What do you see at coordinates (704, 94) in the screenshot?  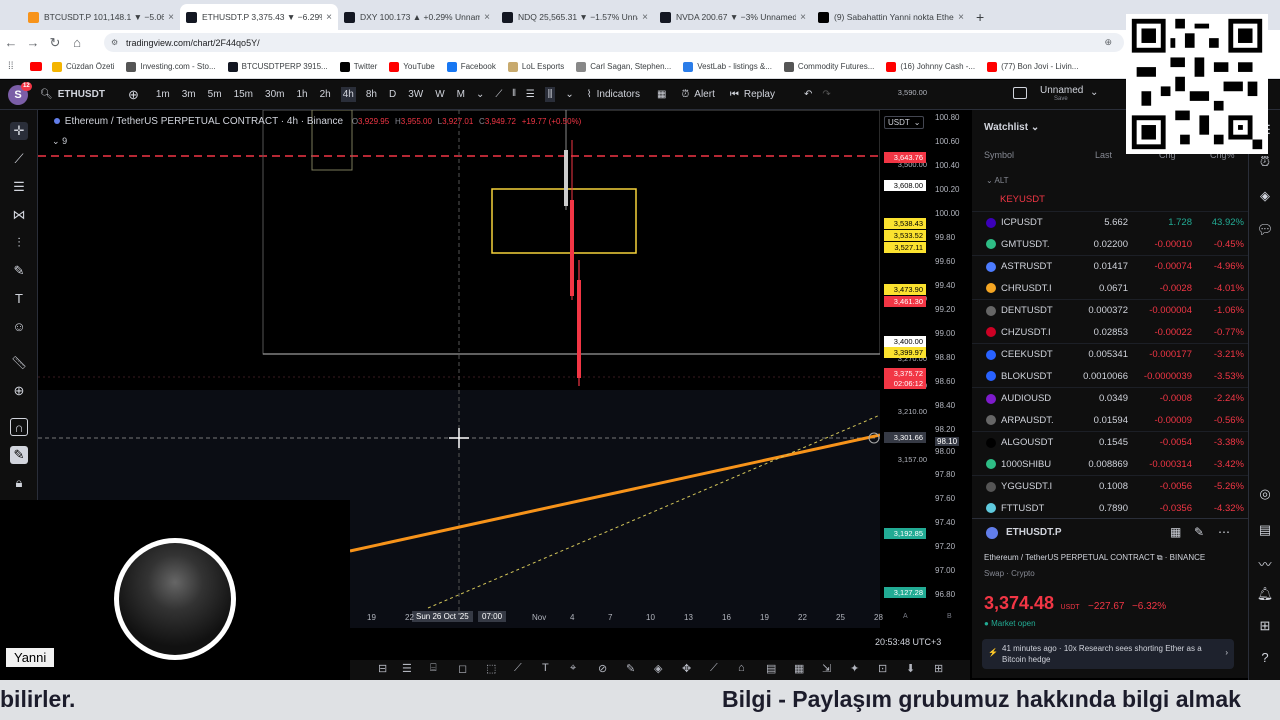 I see `alert-button: Alert` at bounding box center [704, 94].